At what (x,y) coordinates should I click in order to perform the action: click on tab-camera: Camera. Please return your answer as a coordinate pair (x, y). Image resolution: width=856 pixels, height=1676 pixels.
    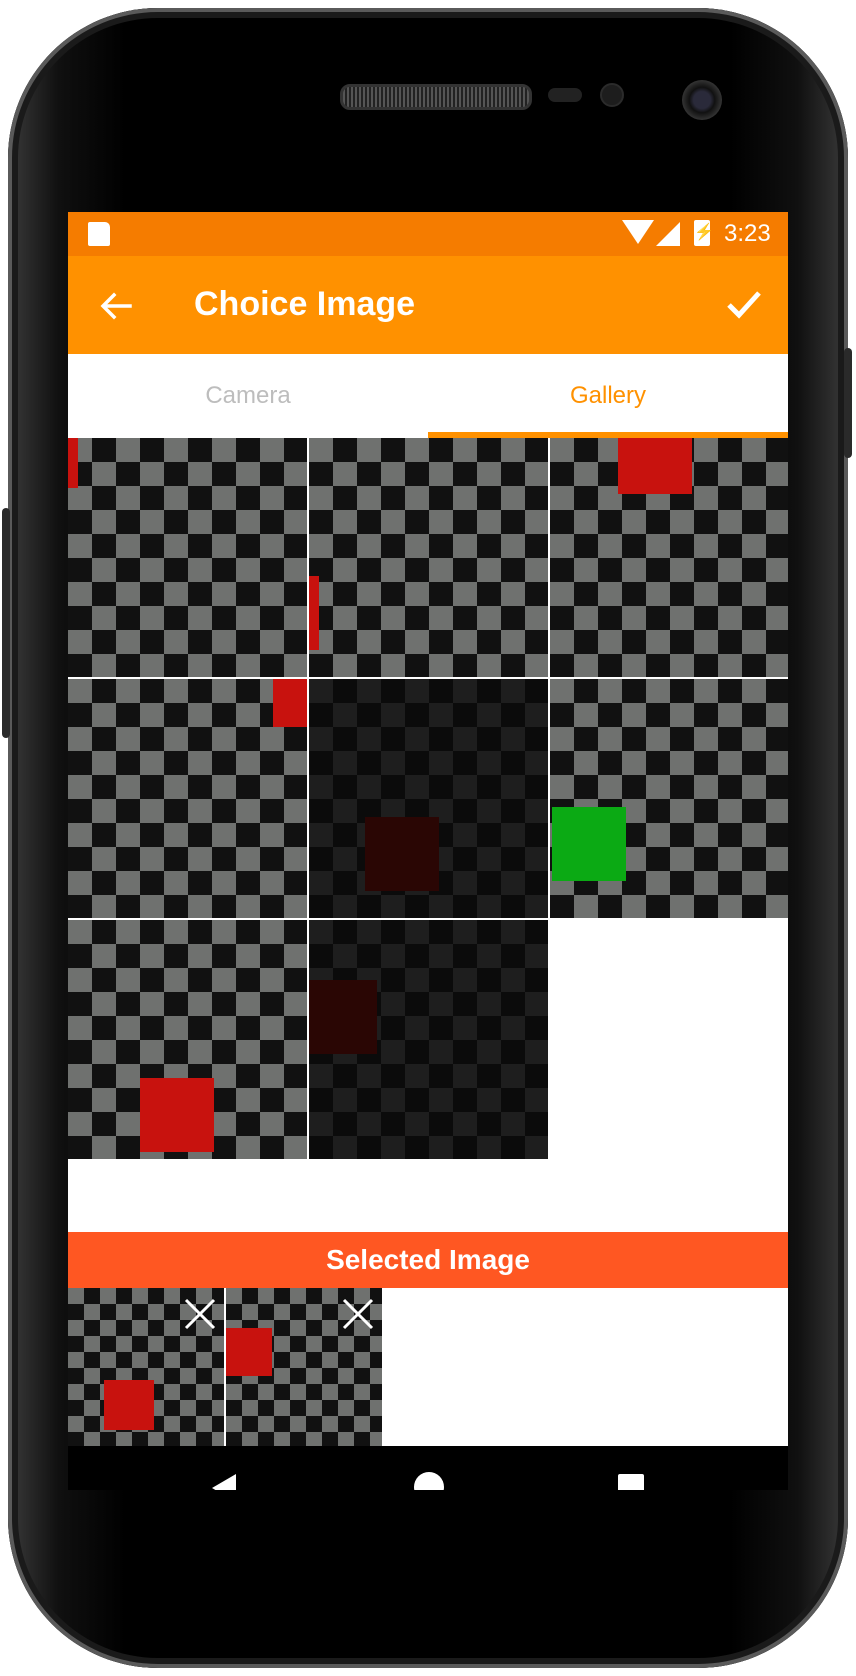
    Looking at the image, I should click on (248, 396).